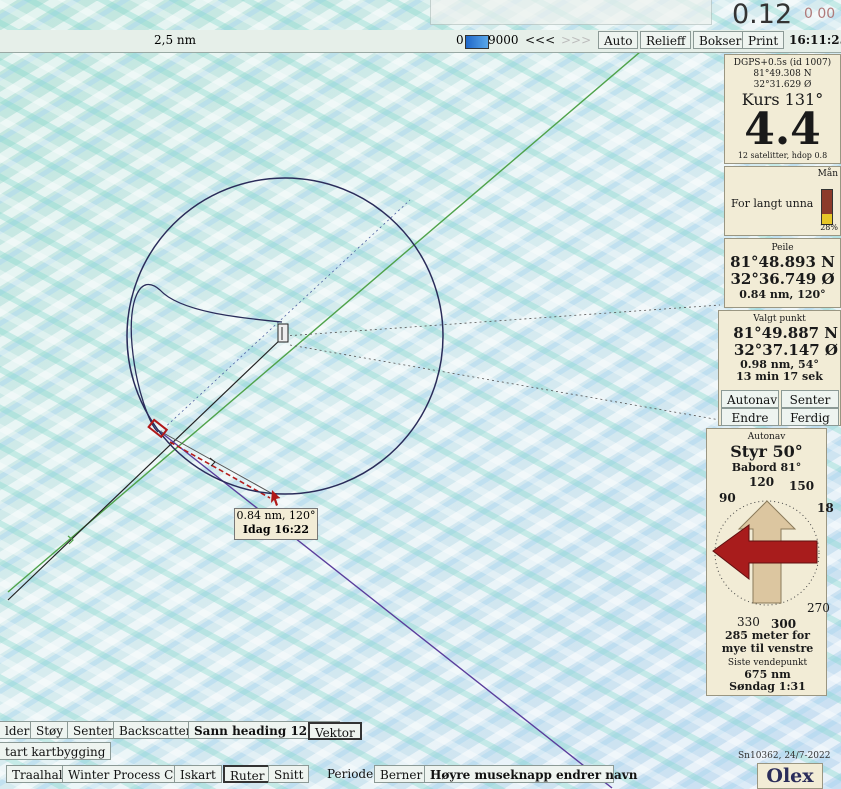  What do you see at coordinates (50, 730) in the screenshot?
I see `noise-button: Støy` at bounding box center [50, 730].